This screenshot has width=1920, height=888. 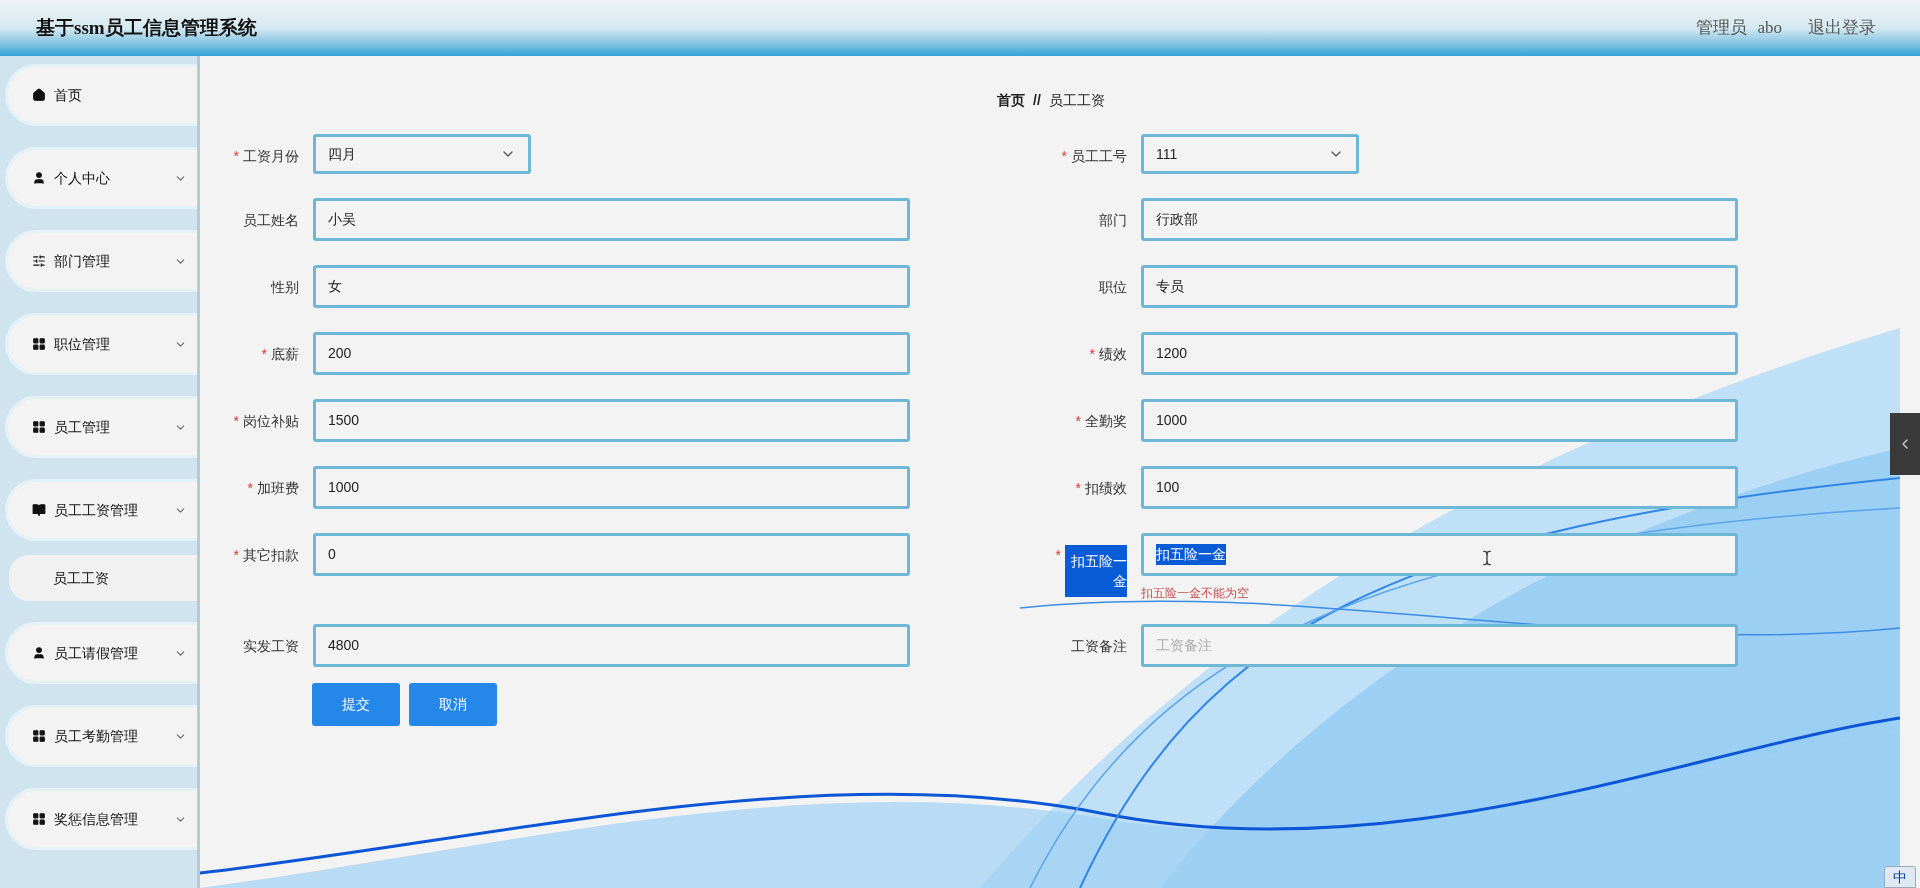 What do you see at coordinates (1106, 421) in the screenshot?
I see `field-label: 全勤奖` at bounding box center [1106, 421].